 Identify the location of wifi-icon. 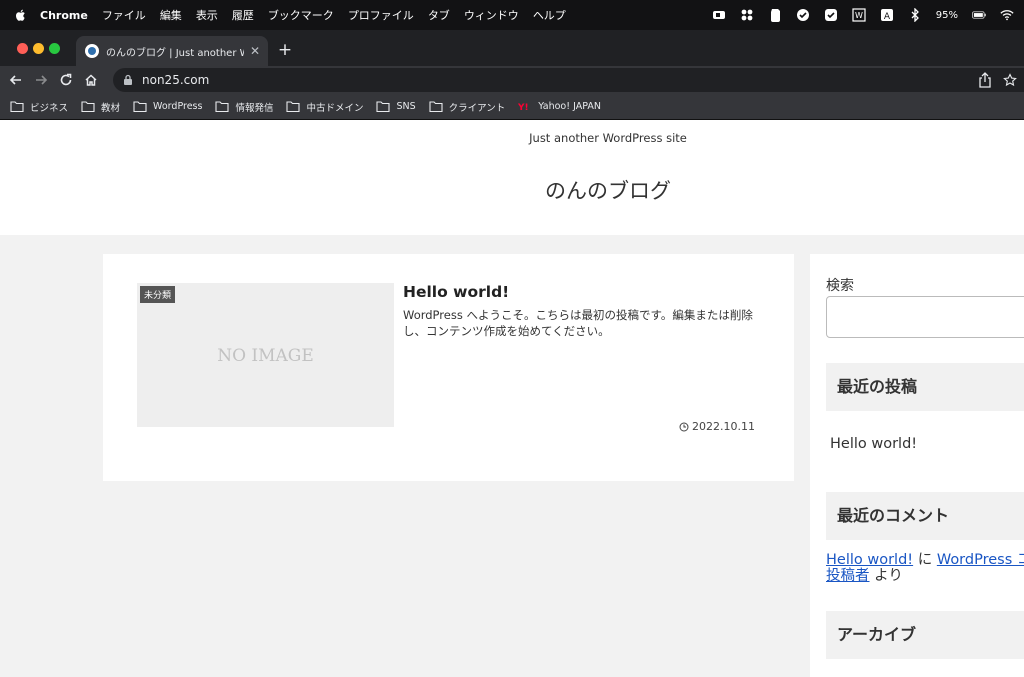
(1007, 15).